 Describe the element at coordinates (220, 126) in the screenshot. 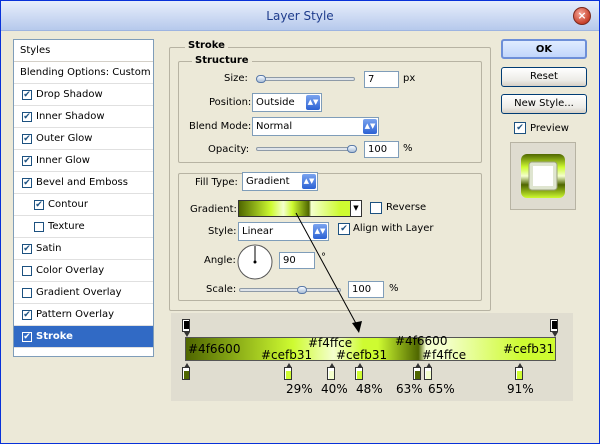

I see `blend-mode-label: Blend Mode:` at that location.